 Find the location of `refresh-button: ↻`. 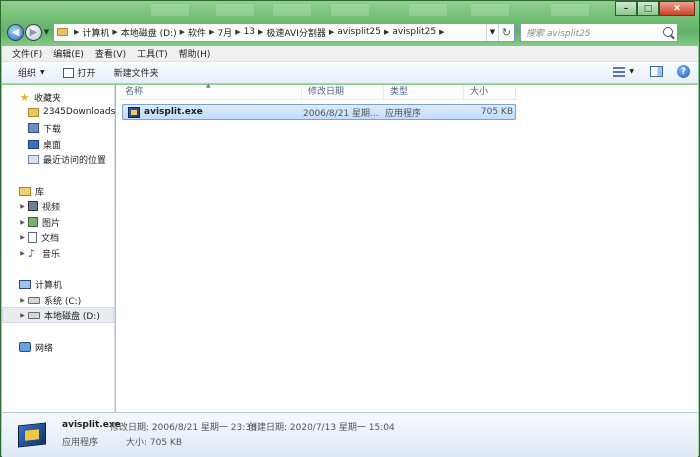

refresh-button: ↻ is located at coordinates (506, 32).